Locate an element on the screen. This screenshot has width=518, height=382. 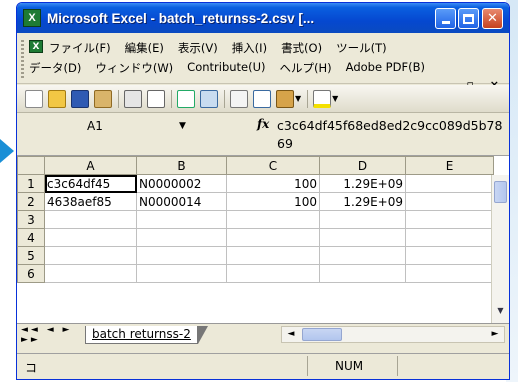
horizontal-scrollbar: ◄ ► is located at coordinates (393, 334).